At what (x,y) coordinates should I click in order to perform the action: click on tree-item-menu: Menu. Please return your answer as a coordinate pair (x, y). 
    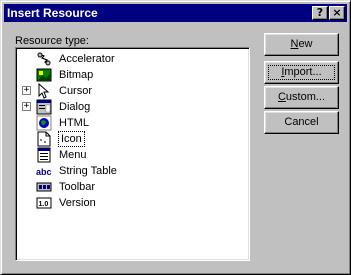
    Looking at the image, I should click on (126, 155).